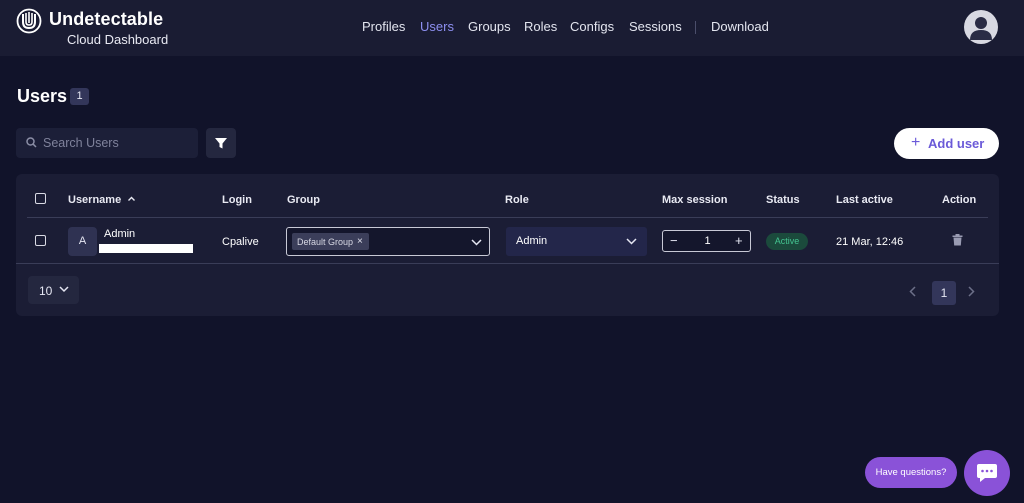 The width and height of the screenshot is (1024, 503). Describe the element at coordinates (388, 241) in the screenshot. I see `group-select: Default Group ×` at that location.